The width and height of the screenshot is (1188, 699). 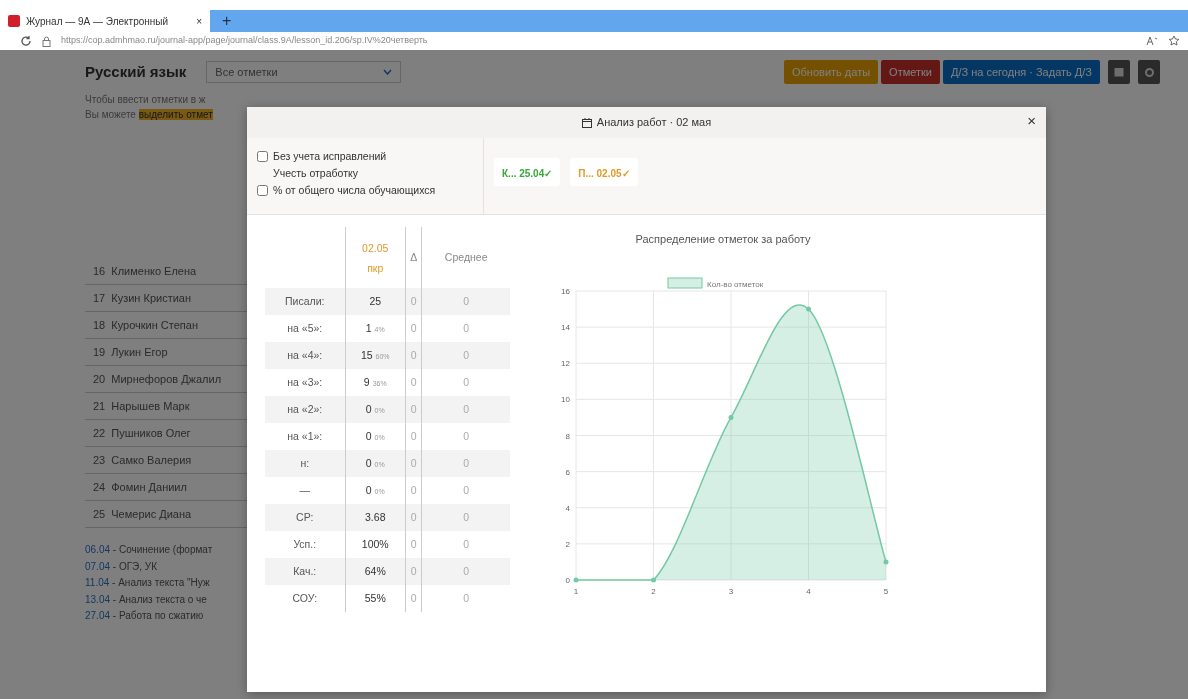 I want to click on y-tick-label: 2, so click(x=567, y=544).